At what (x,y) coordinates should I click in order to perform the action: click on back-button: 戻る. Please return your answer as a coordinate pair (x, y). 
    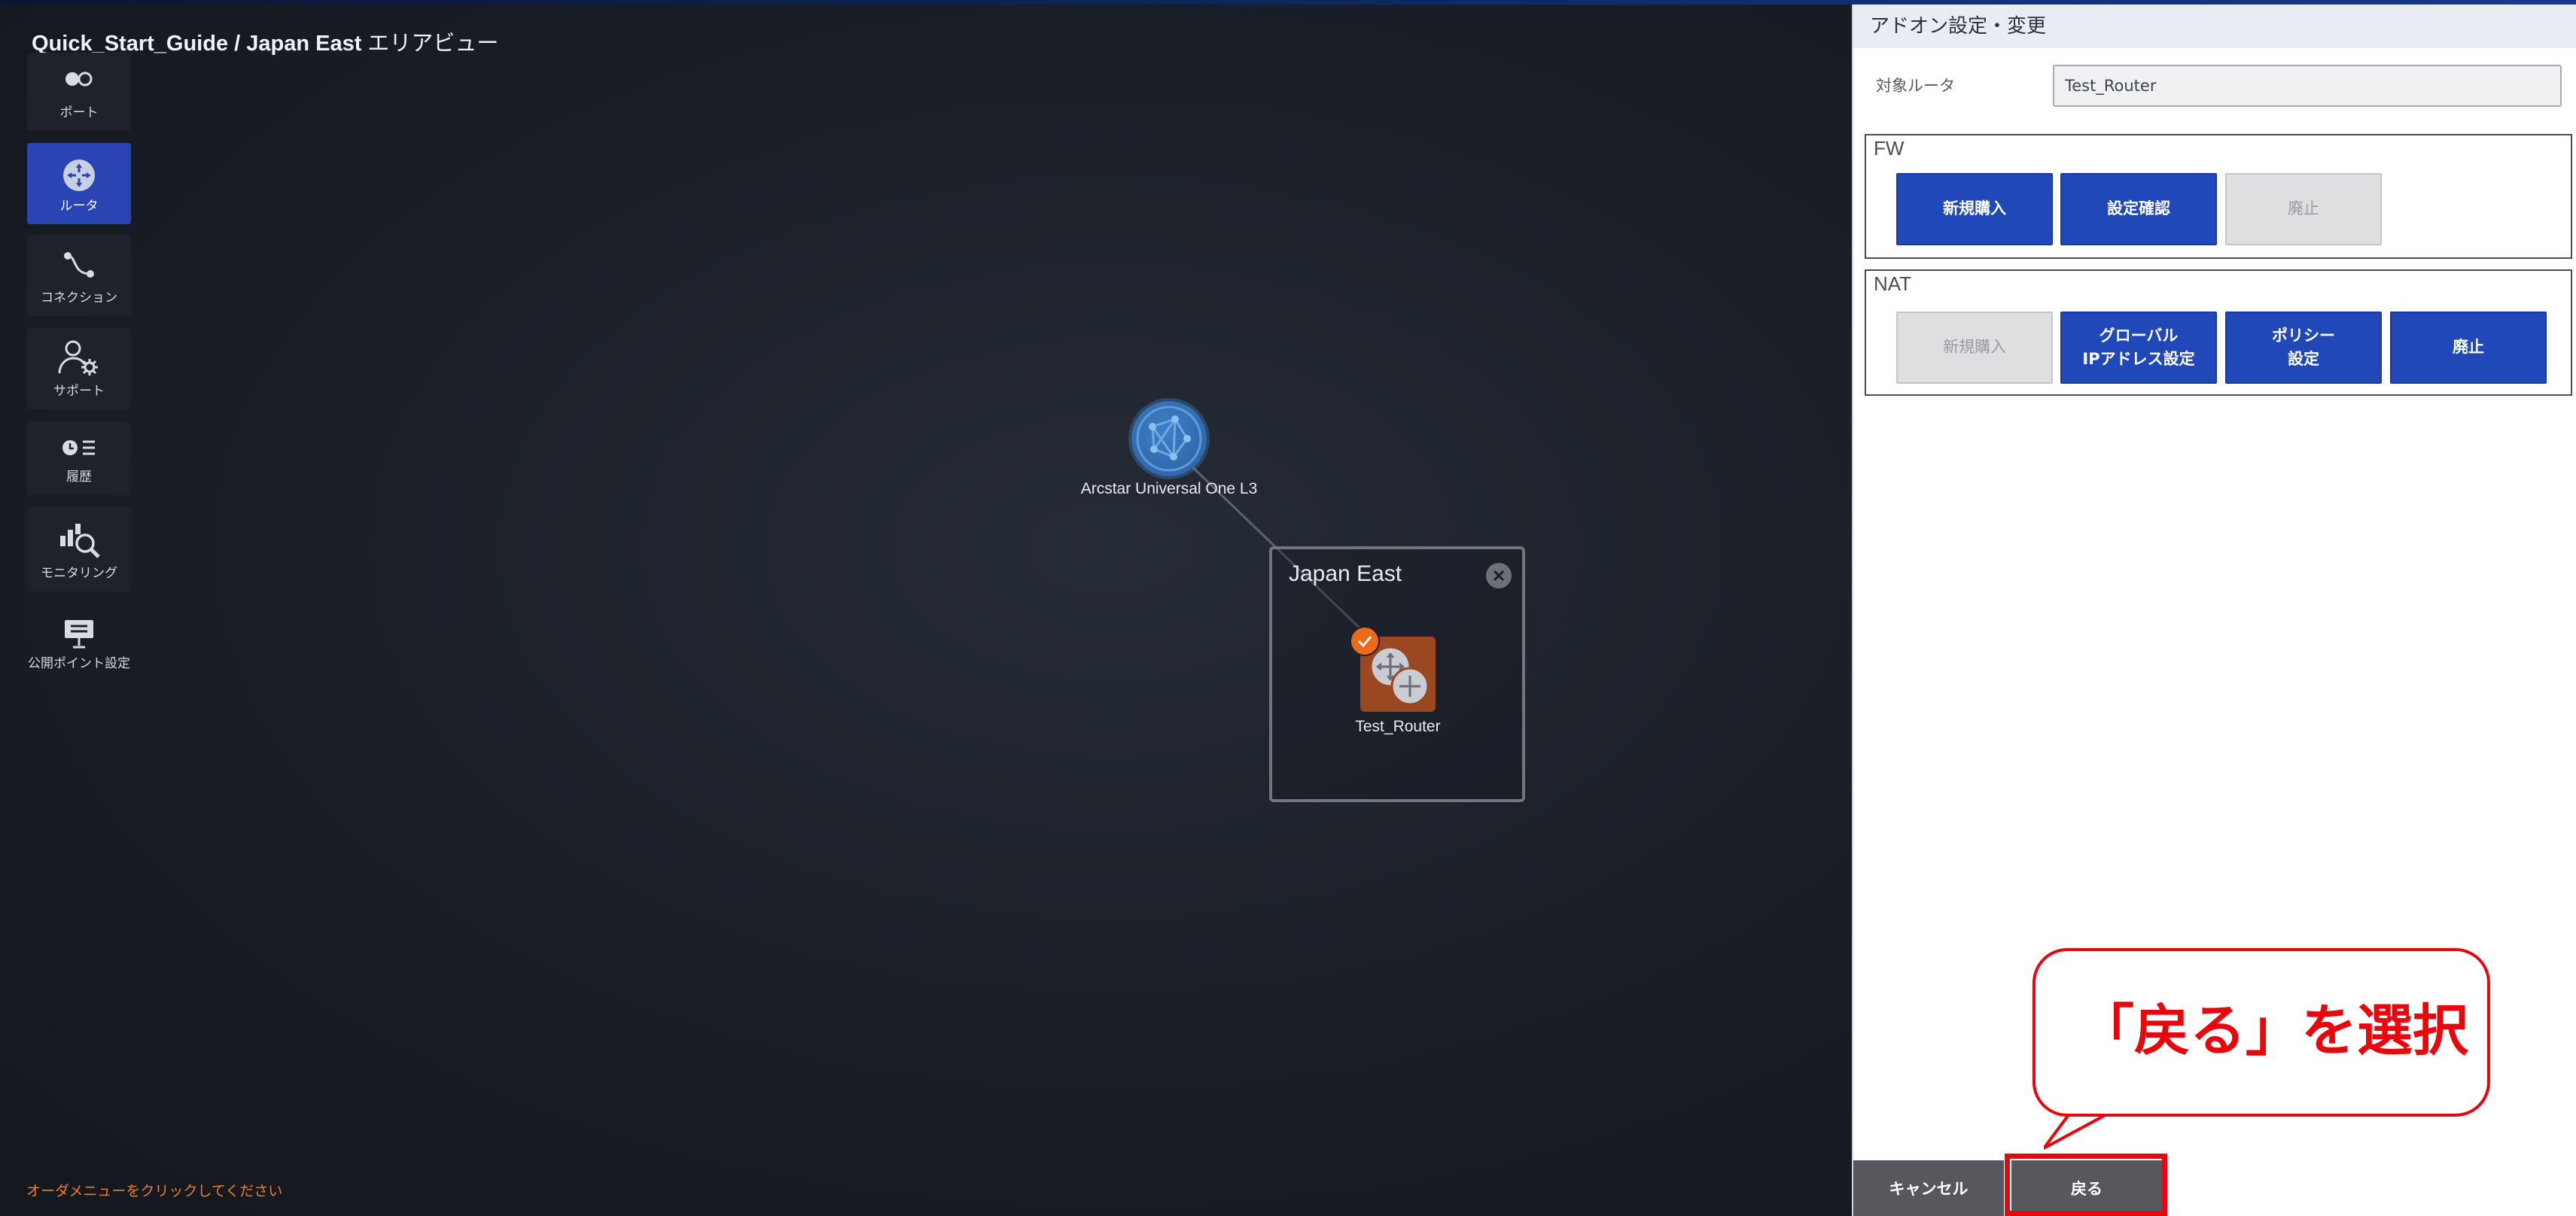
    Looking at the image, I should click on (2087, 1188).